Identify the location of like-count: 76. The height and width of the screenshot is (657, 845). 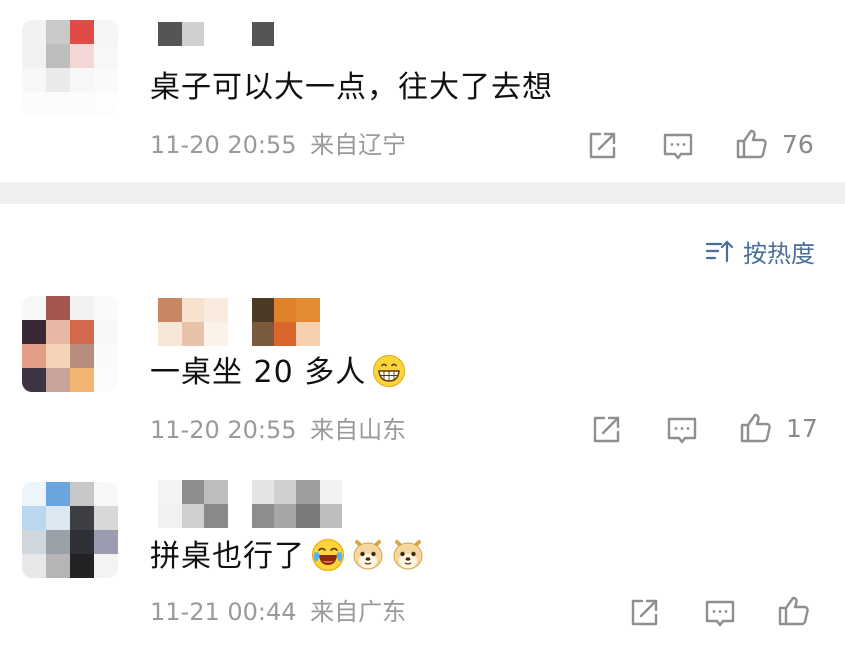
(798, 144).